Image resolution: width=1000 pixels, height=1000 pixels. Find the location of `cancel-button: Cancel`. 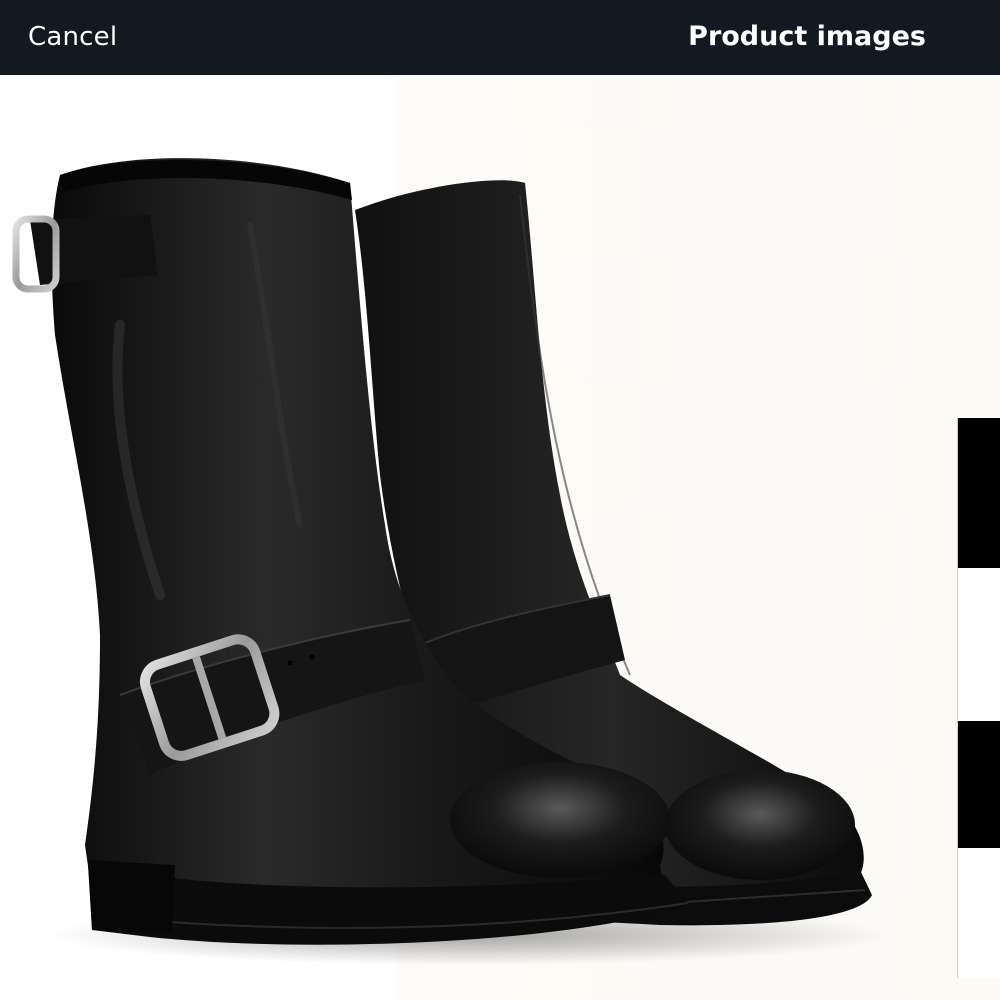

cancel-button: Cancel is located at coordinates (72, 37).